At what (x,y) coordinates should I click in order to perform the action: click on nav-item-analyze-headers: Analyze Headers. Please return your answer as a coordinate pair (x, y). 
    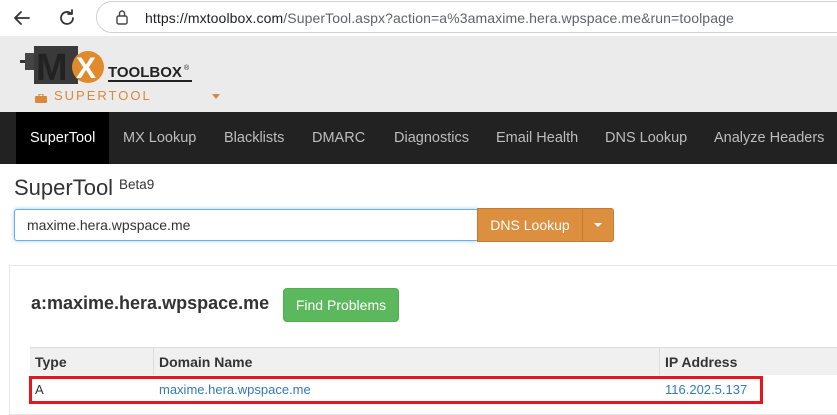
    Looking at the image, I should click on (769, 138).